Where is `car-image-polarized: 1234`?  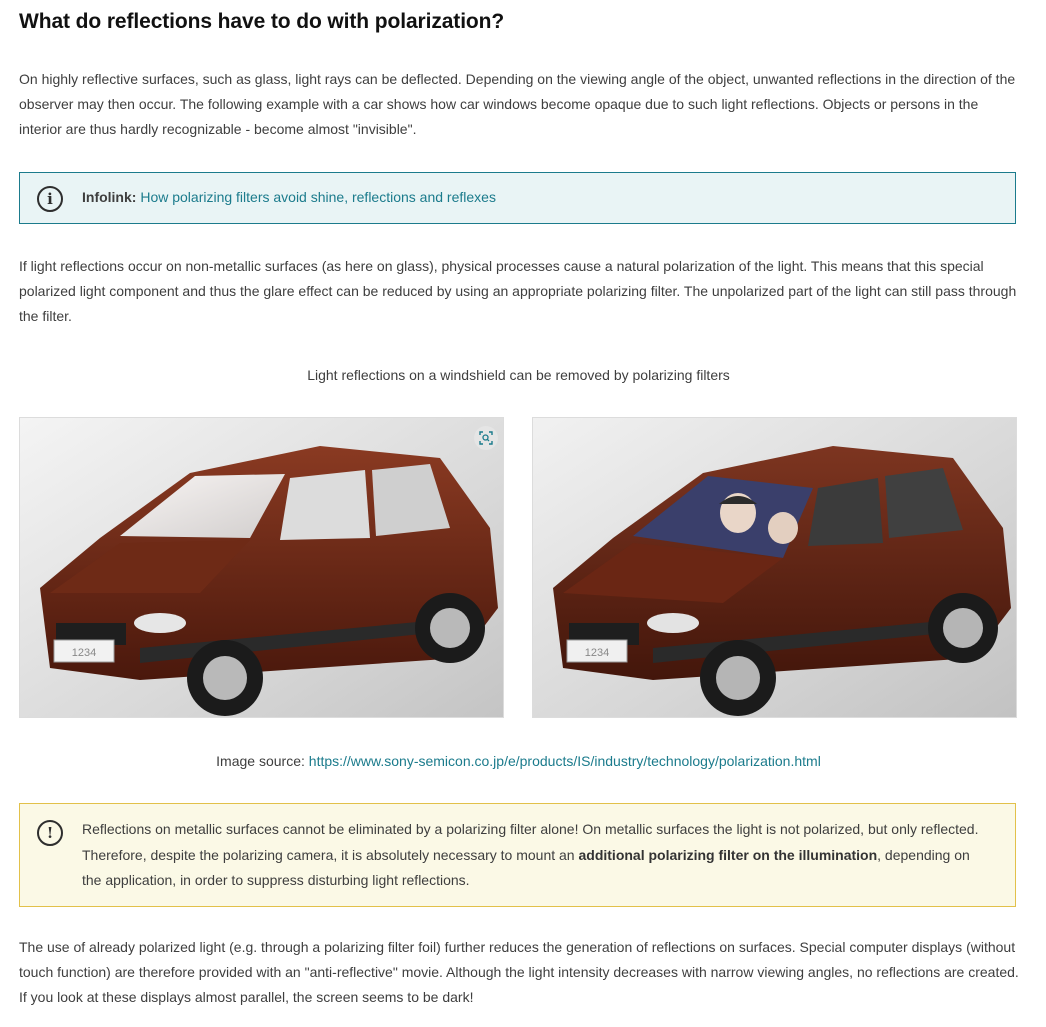
car-image-polarized: 1234 is located at coordinates (774, 567).